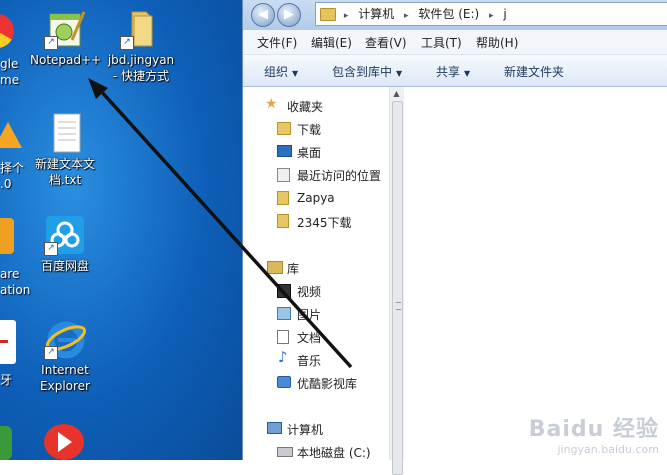  Describe the element at coordinates (504, 14) in the screenshot. I see `breadcrumb-folder: j` at that location.